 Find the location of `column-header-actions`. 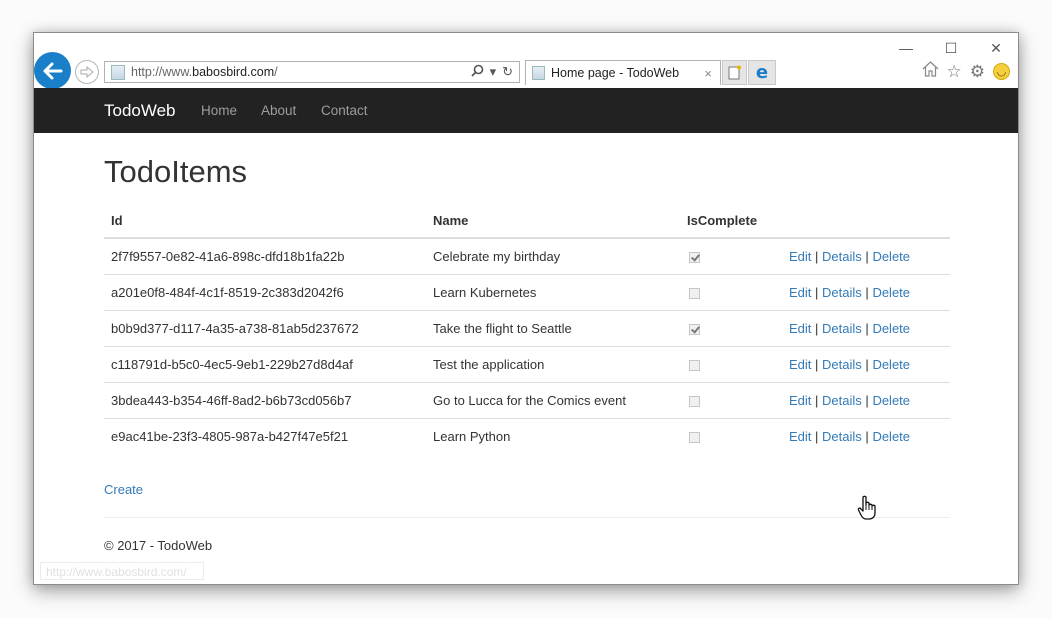

column-header-actions is located at coordinates (866, 222).